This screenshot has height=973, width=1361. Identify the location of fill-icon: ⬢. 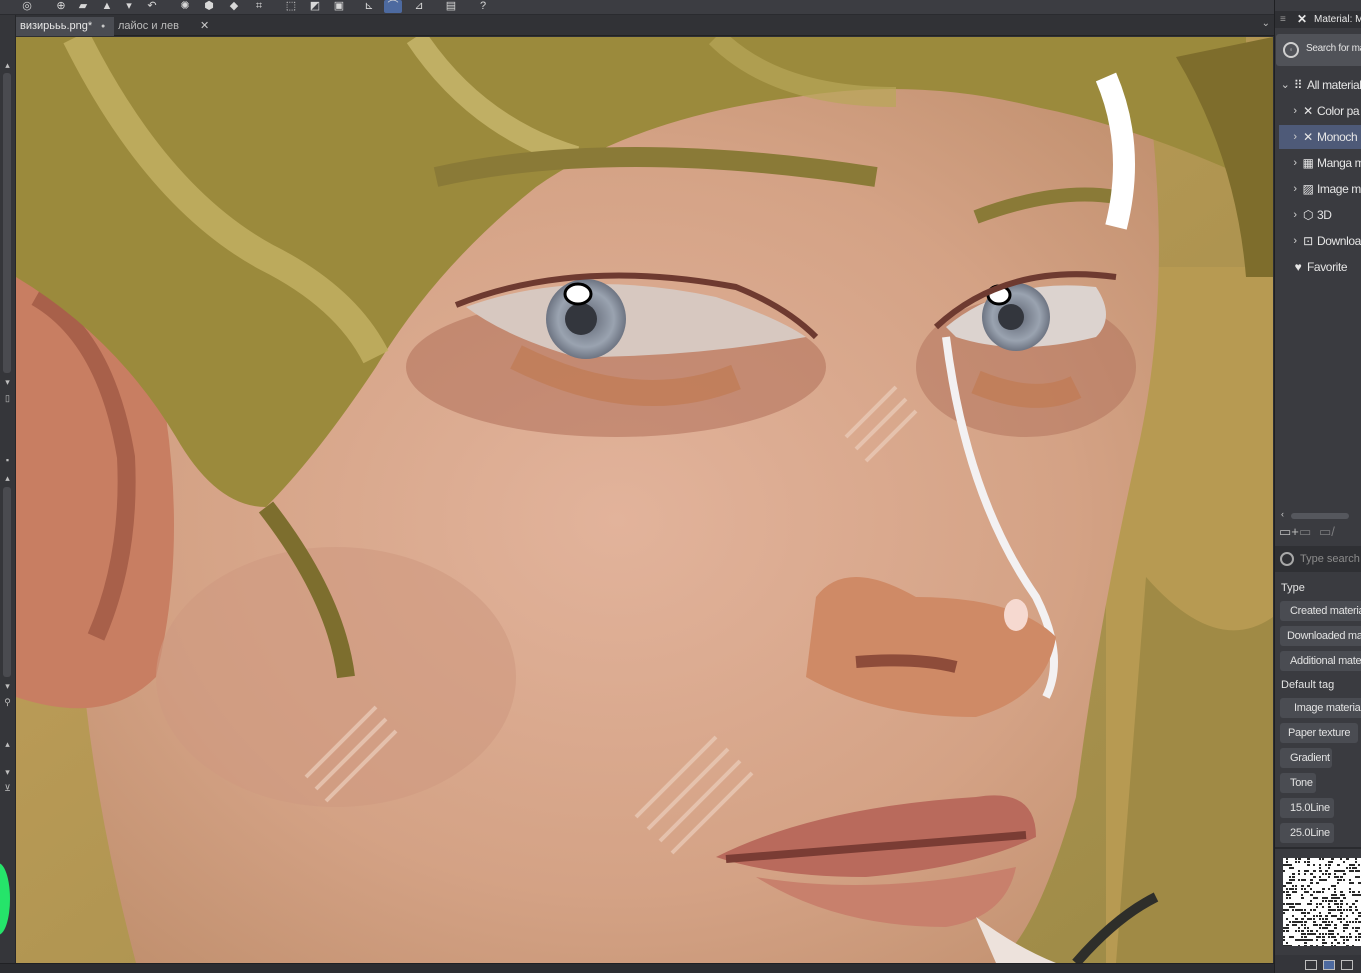
(209, 6).